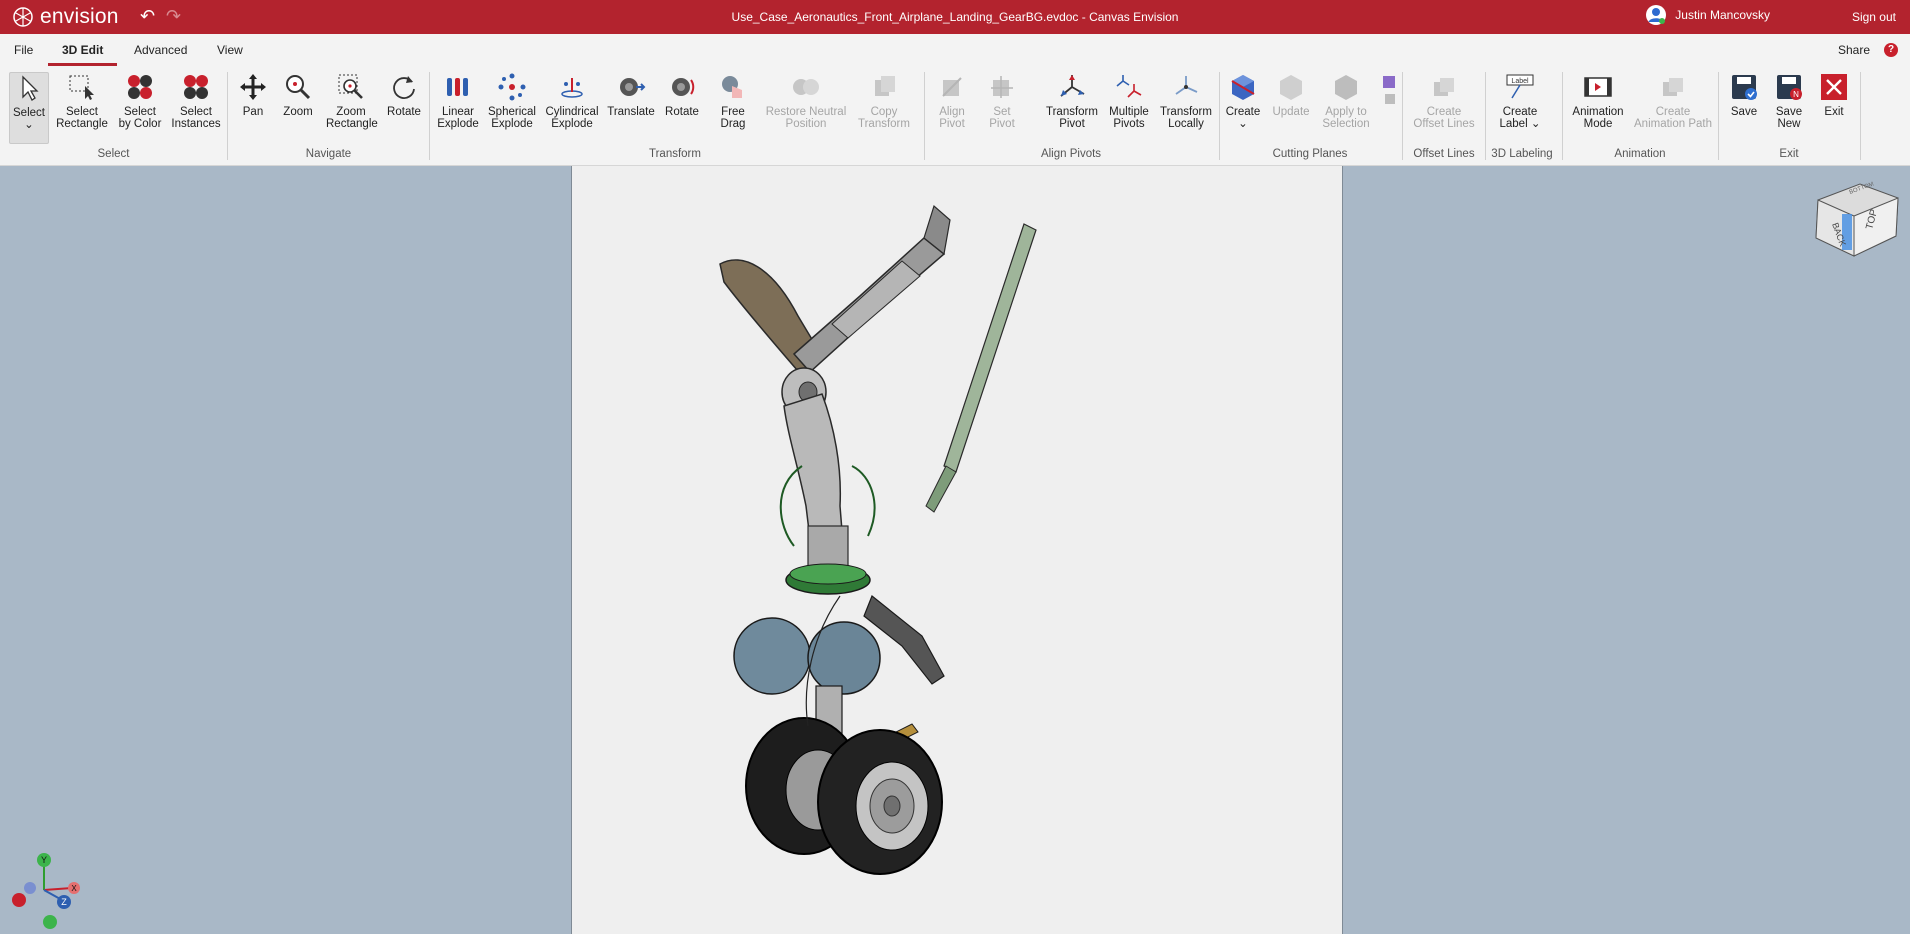  I want to click on align-pivot-icon, so click(952, 87).